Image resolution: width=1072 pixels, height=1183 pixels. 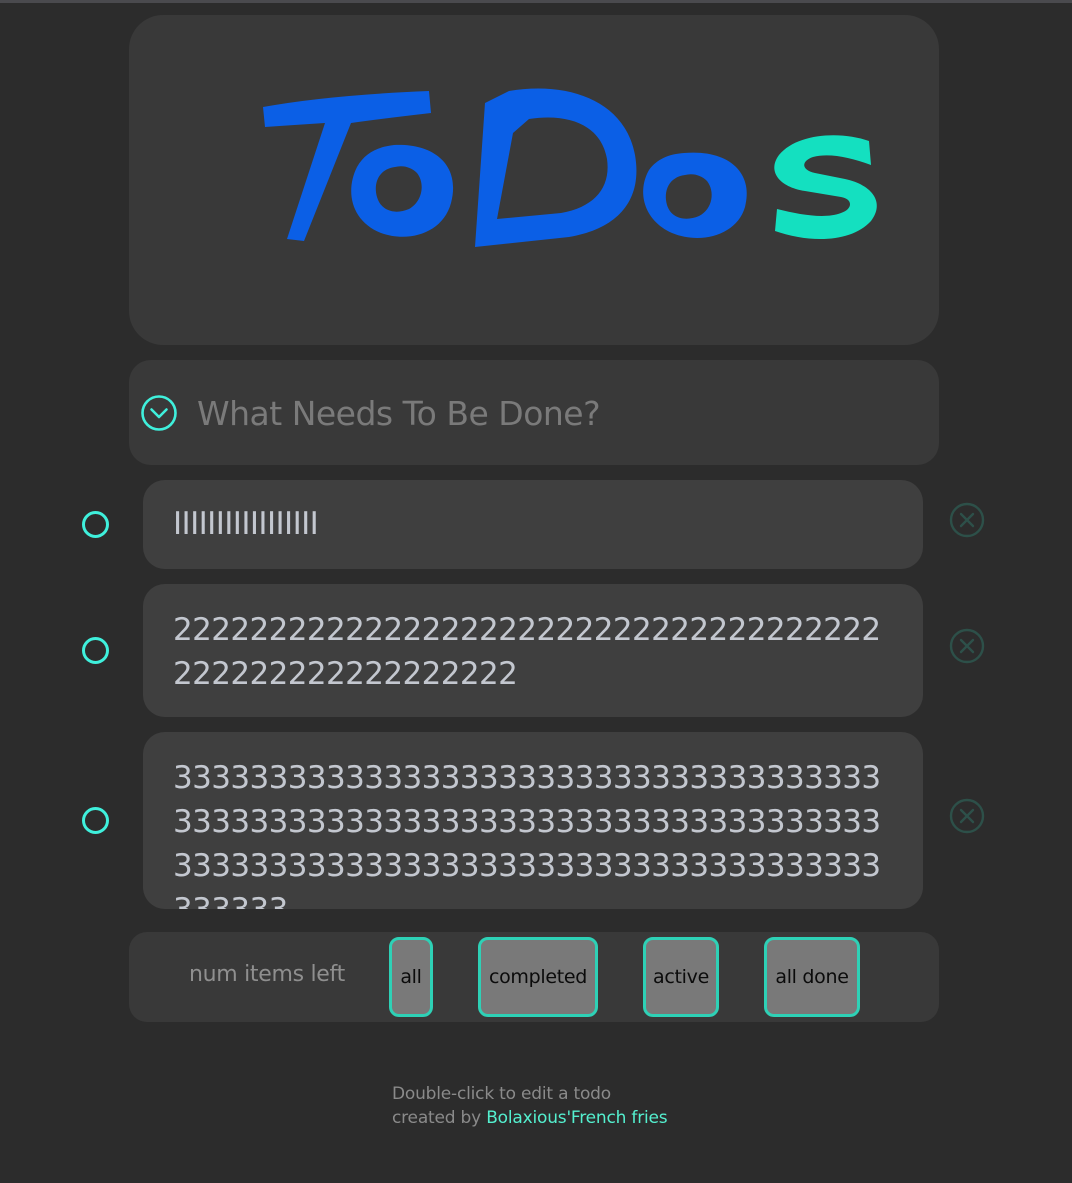 I want to click on todo-text: IIIIIIIIIIIIIIIII, so click(x=533, y=524).